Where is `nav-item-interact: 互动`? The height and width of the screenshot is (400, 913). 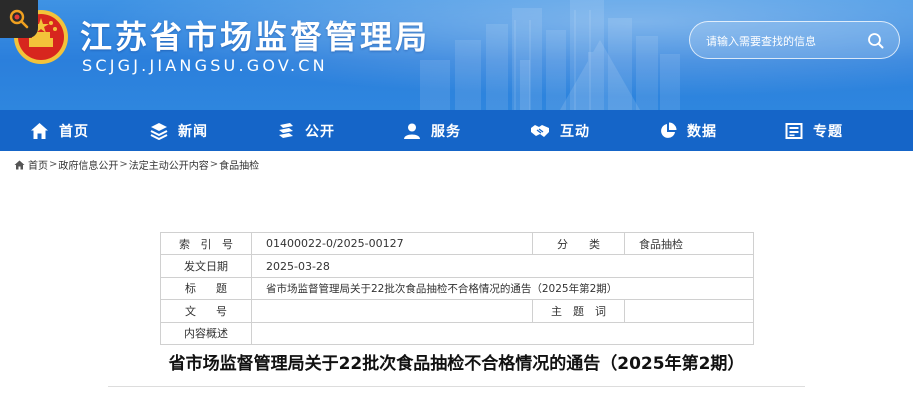
nav-item-interact: 互动 is located at coordinates (560, 130).